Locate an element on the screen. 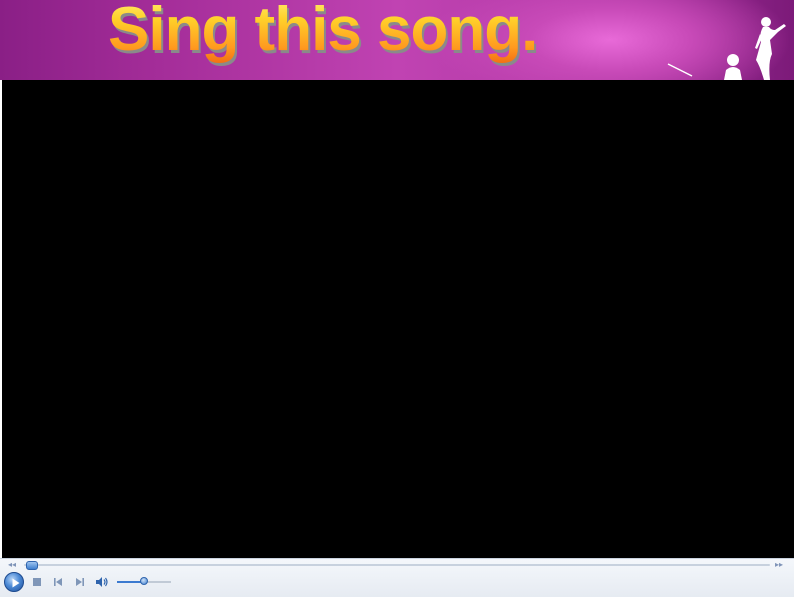 Image resolution: width=794 pixels, height=597 pixels. play-button is located at coordinates (14, 582).